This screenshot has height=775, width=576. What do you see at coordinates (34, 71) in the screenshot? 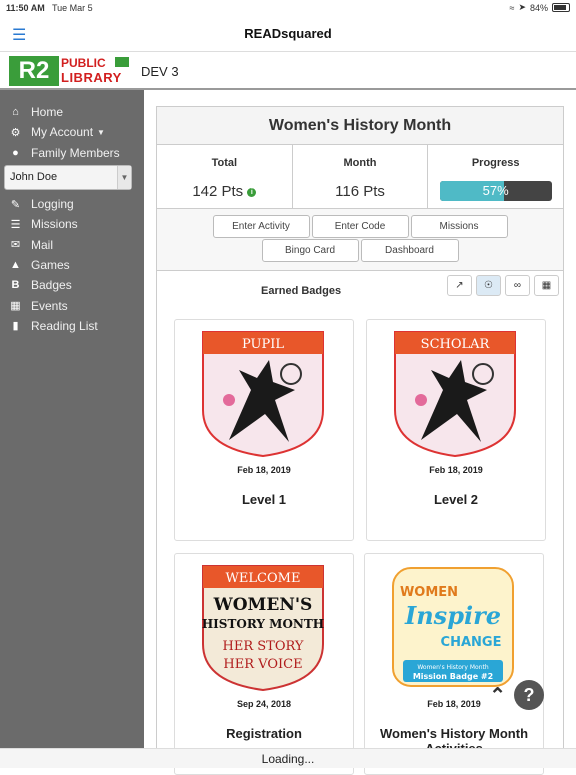
I see `logo-mark: R2` at bounding box center [34, 71].